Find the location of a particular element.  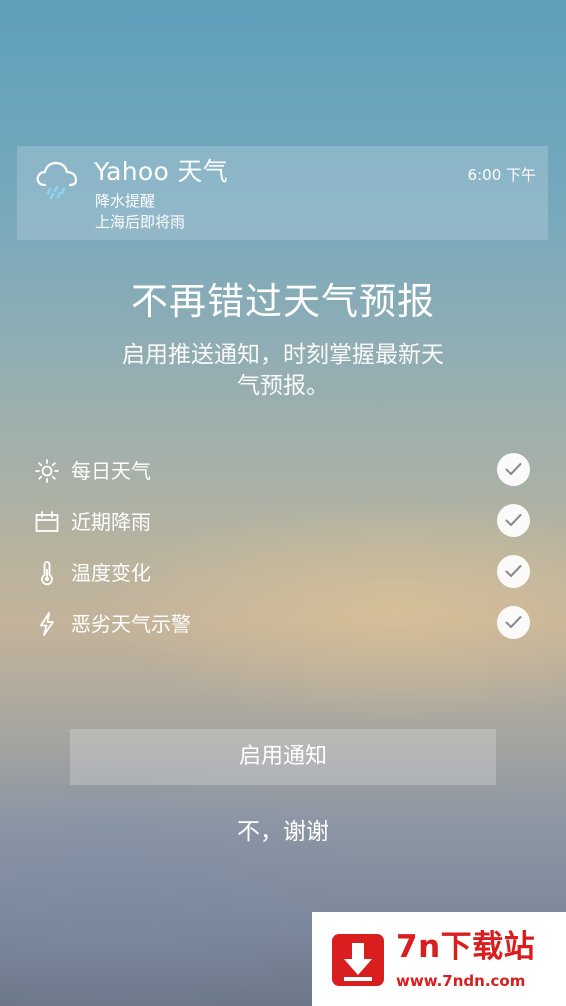

watermark-url: www.7ndn.com is located at coordinates (461, 981).